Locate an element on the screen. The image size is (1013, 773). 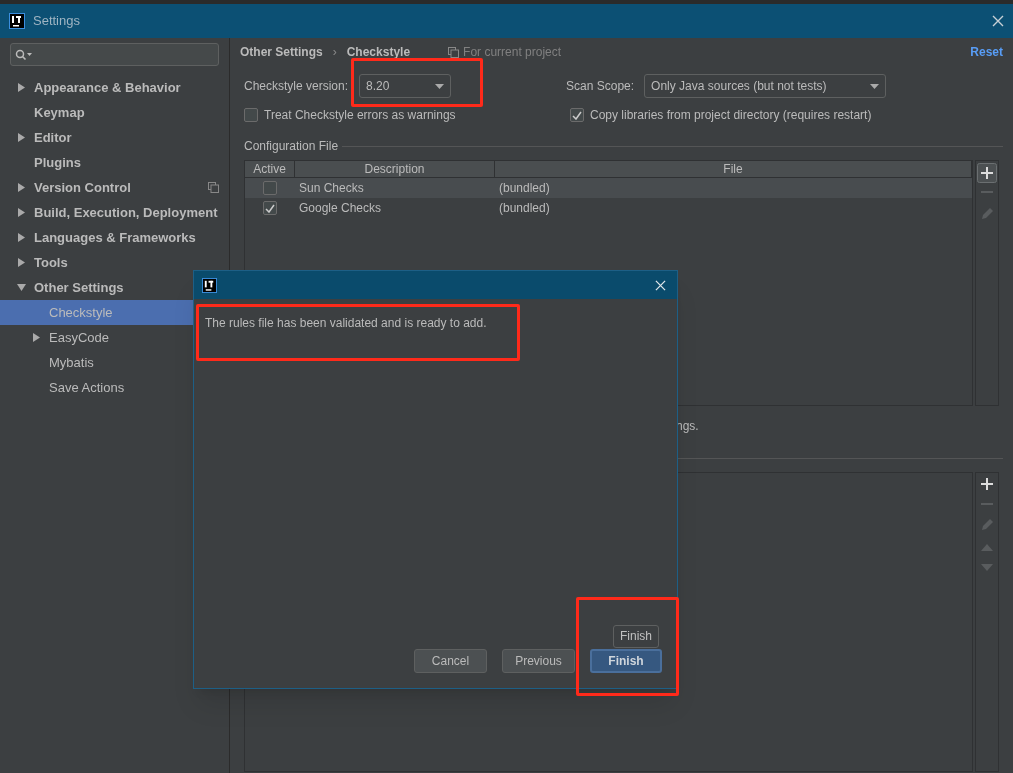
column-header: Active is located at coordinates (270, 169).